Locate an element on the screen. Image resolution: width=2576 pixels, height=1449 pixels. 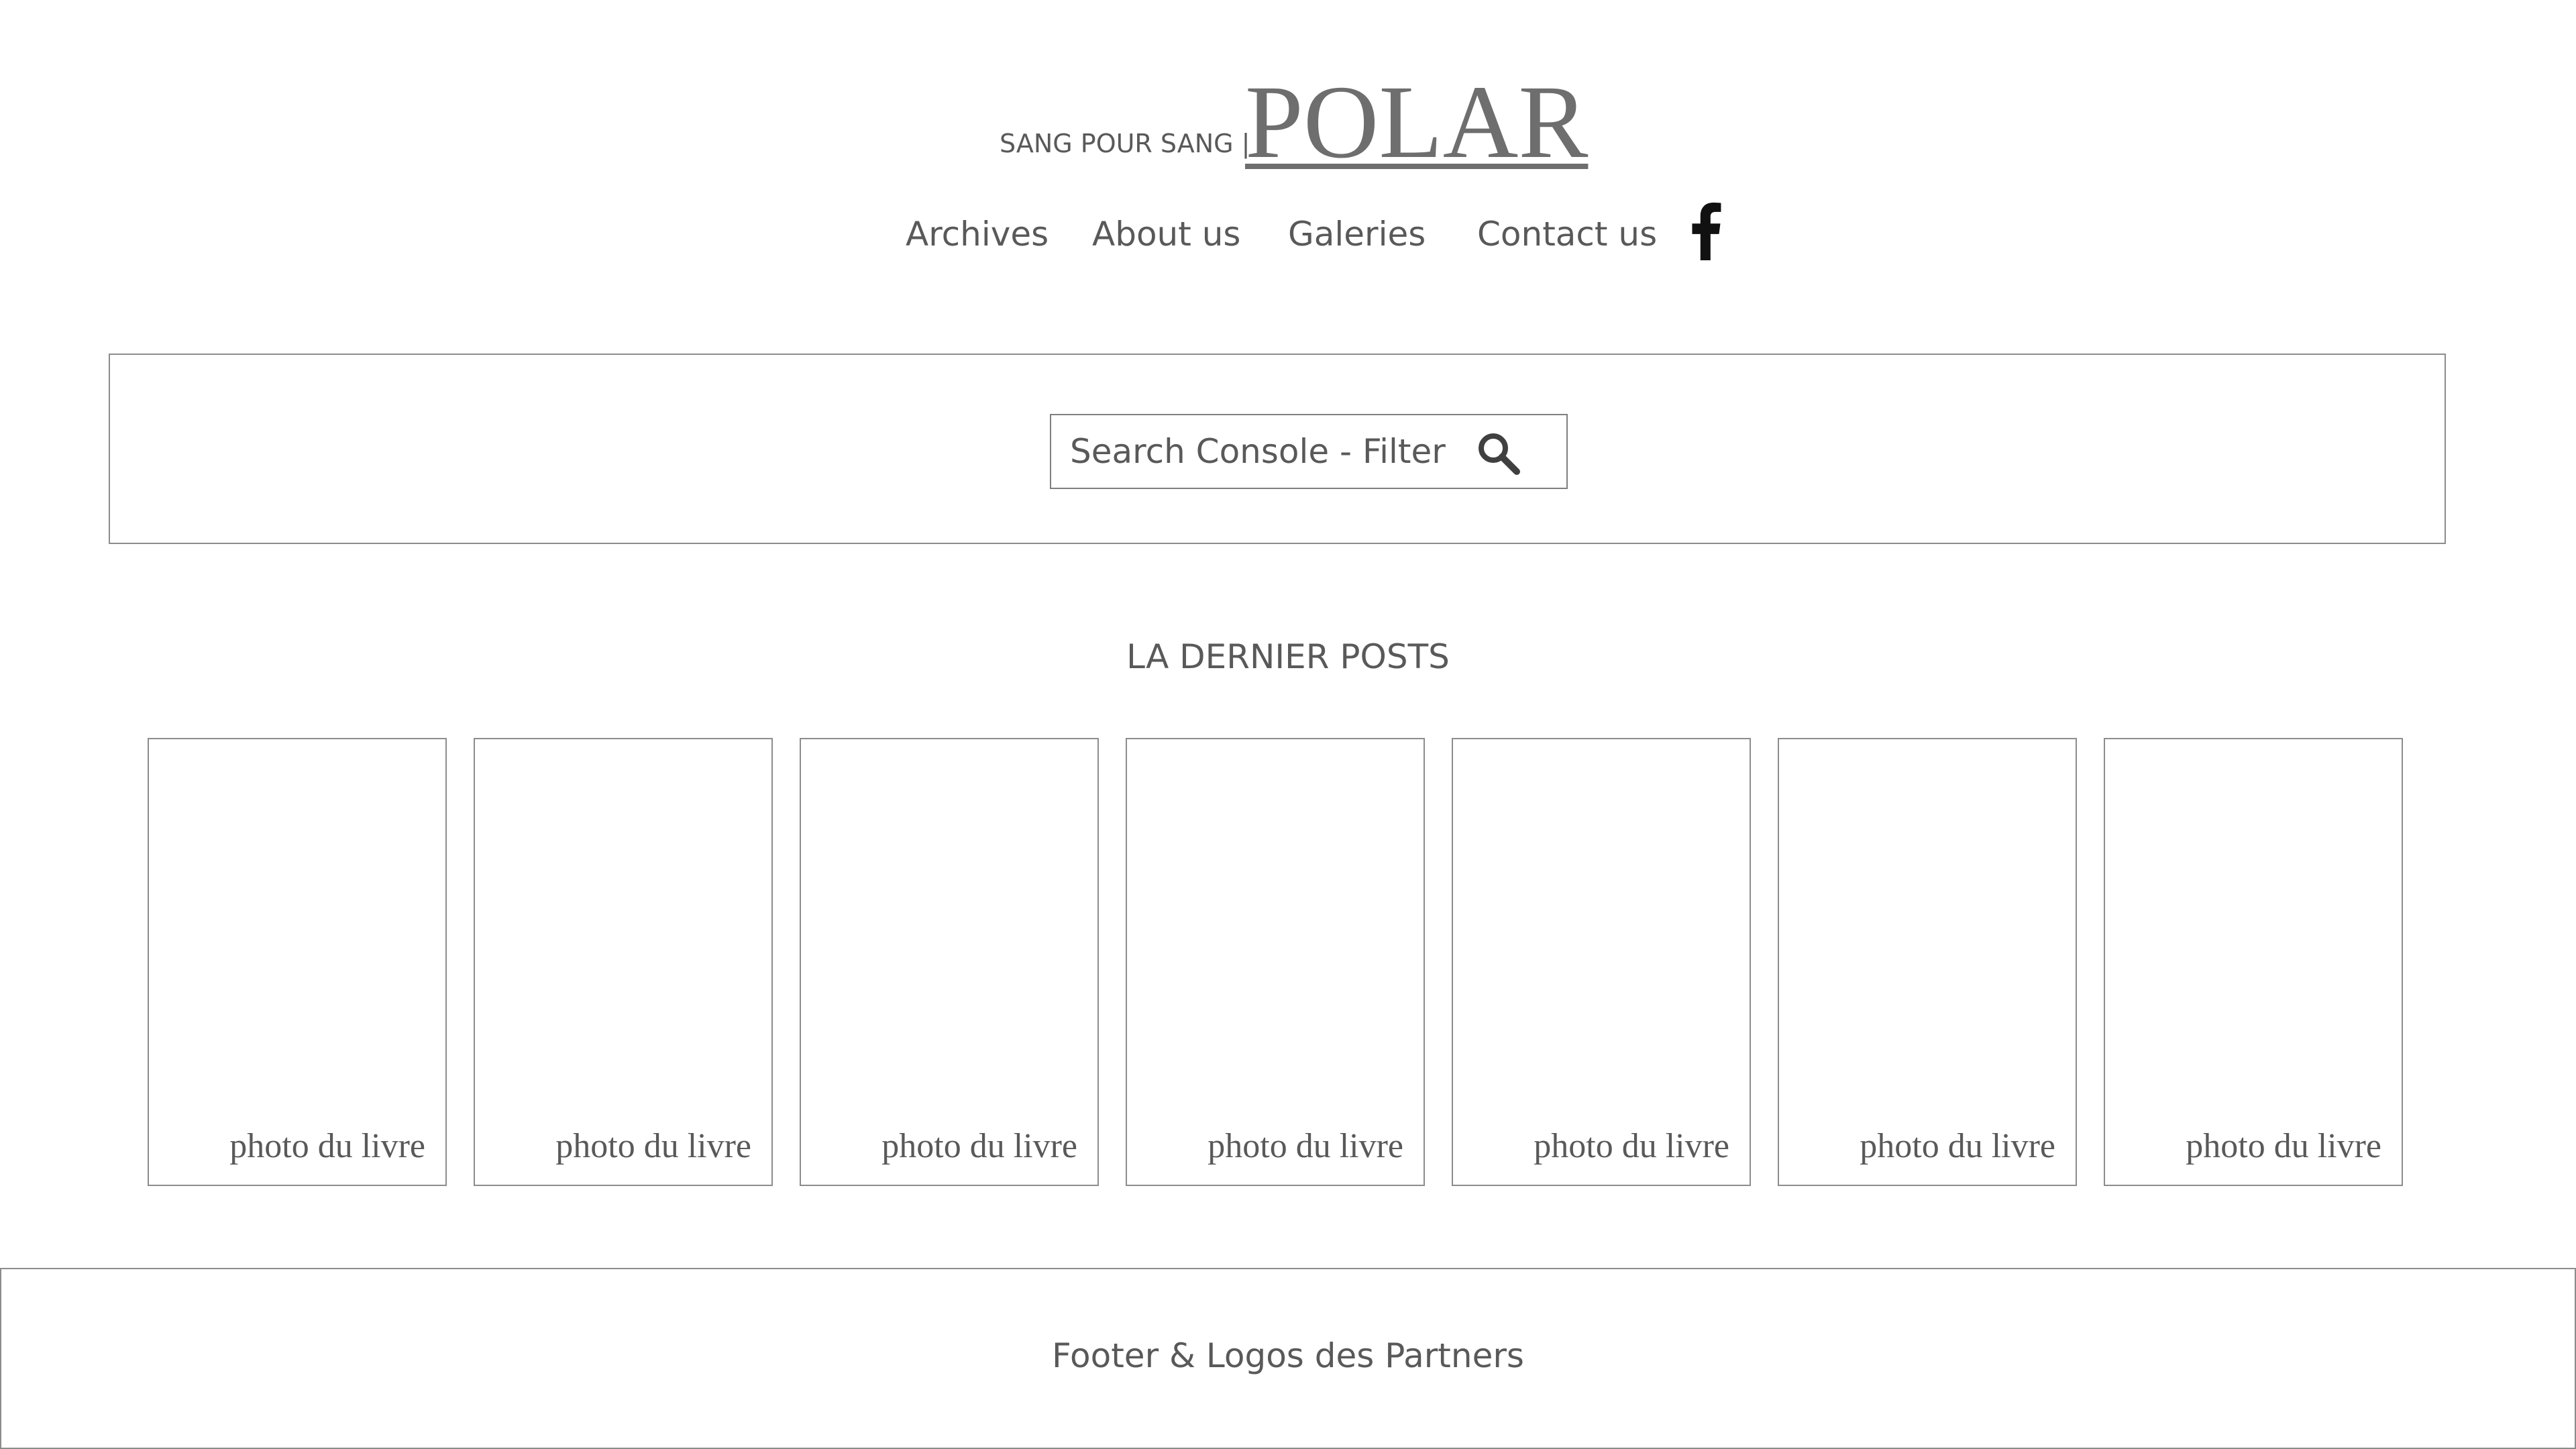
facebook-icon is located at coordinates (1705, 231).